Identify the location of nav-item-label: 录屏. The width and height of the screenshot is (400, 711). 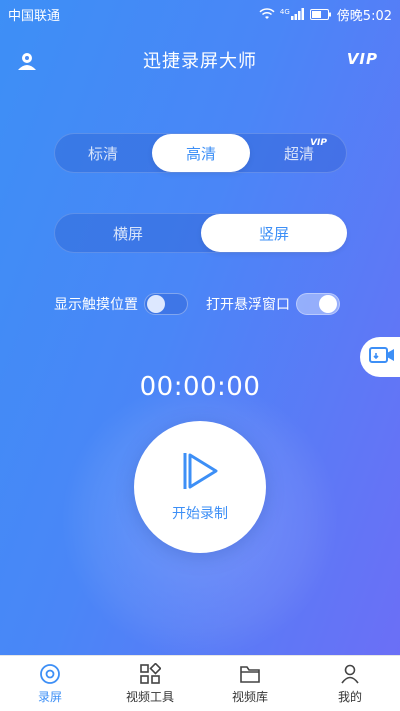
(49, 696).